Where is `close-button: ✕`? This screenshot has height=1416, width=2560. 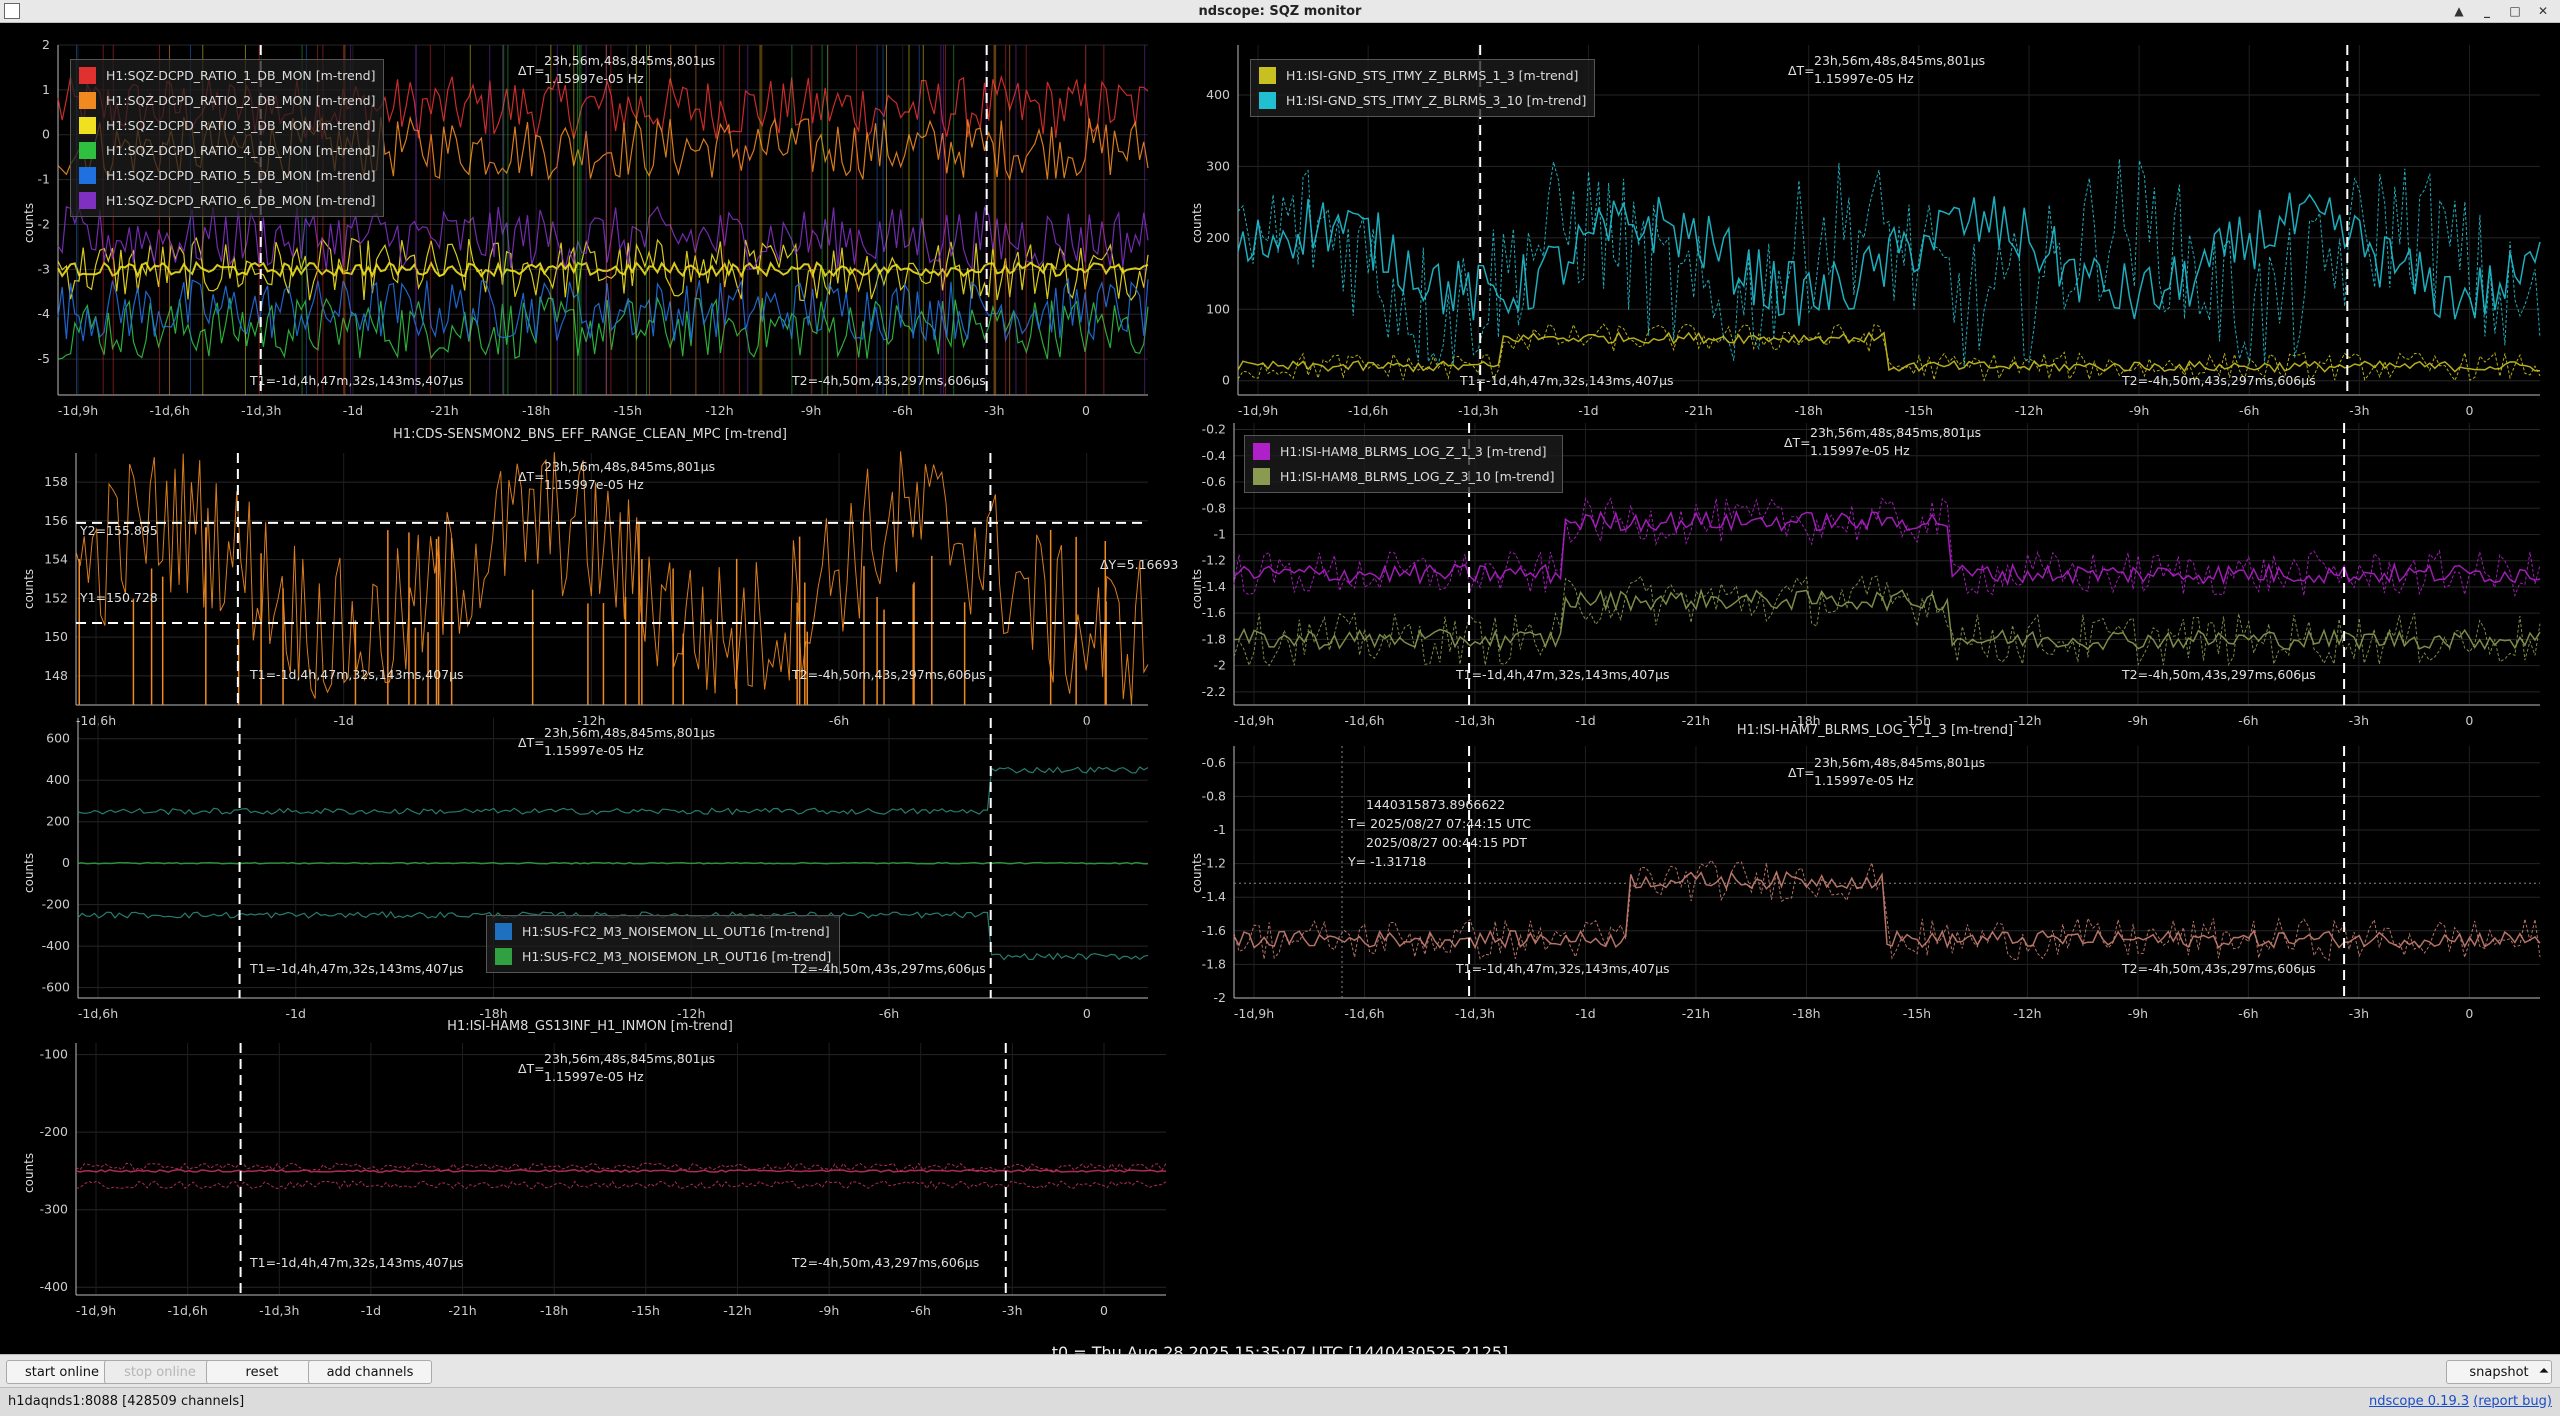
close-button: ✕ is located at coordinates (2543, 11).